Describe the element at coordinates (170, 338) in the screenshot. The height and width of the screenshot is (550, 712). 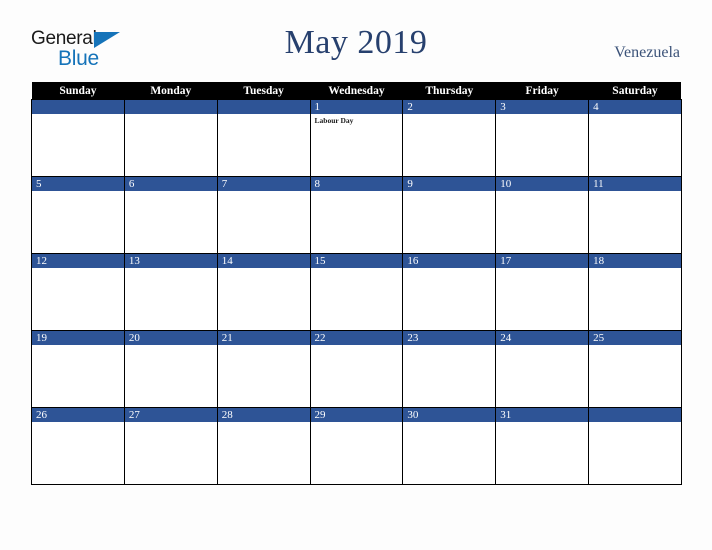
I see `day-number: 20` at that location.